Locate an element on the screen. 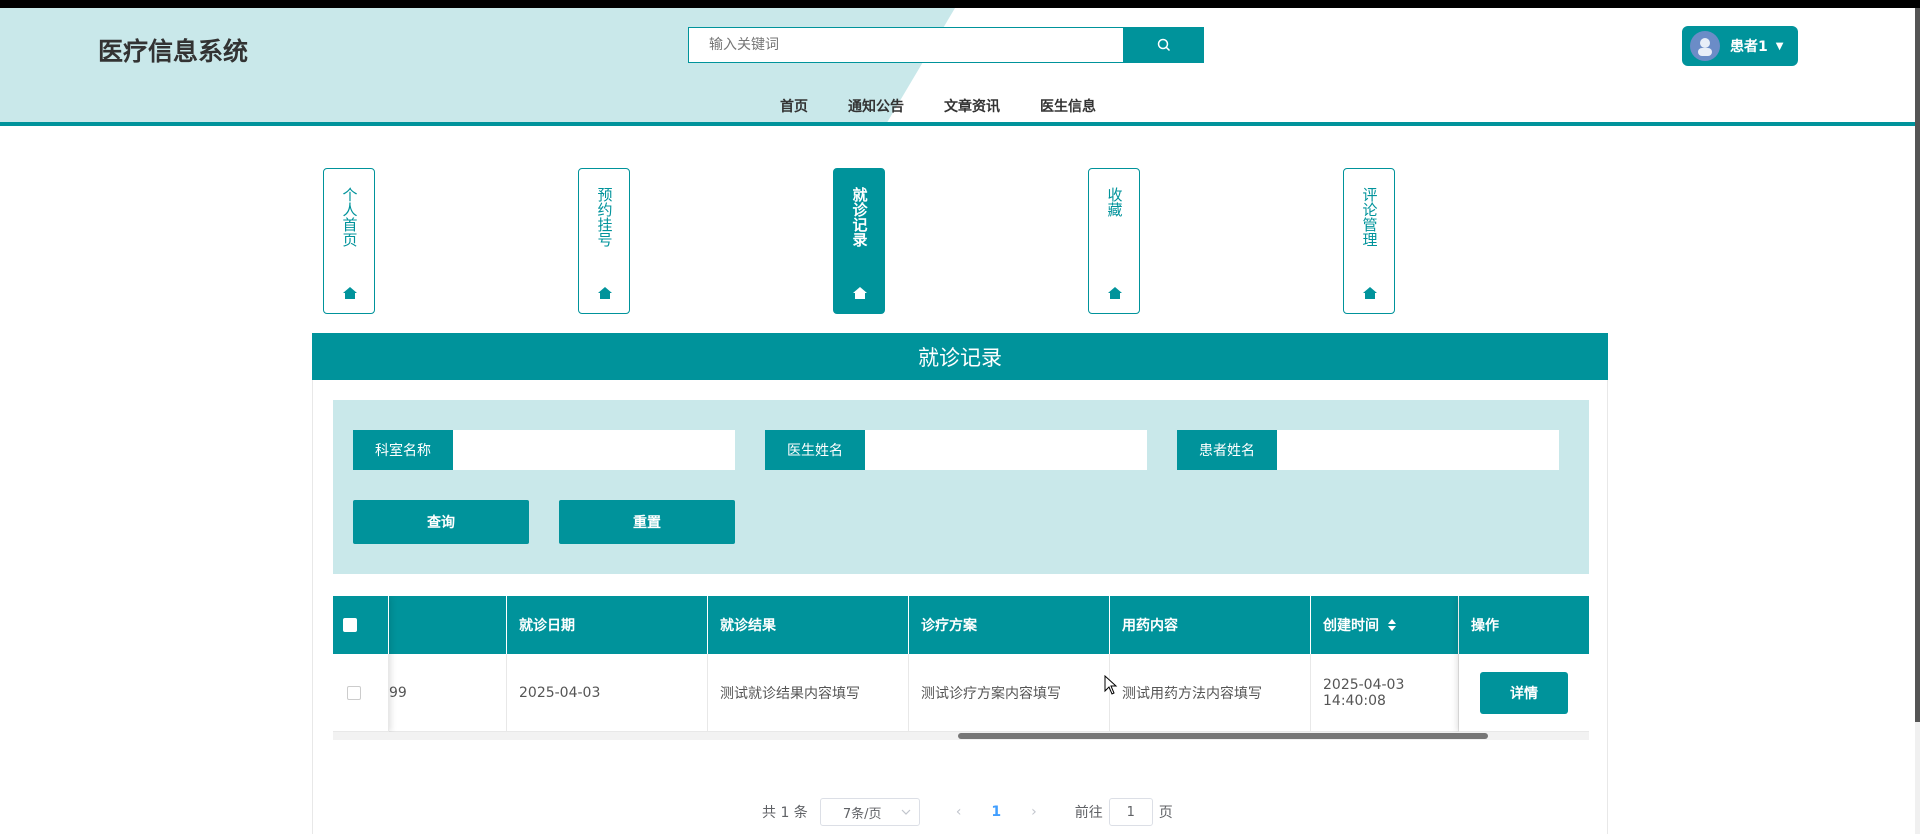 The image size is (1920, 834). department-field: 科室名称 is located at coordinates (544, 450).